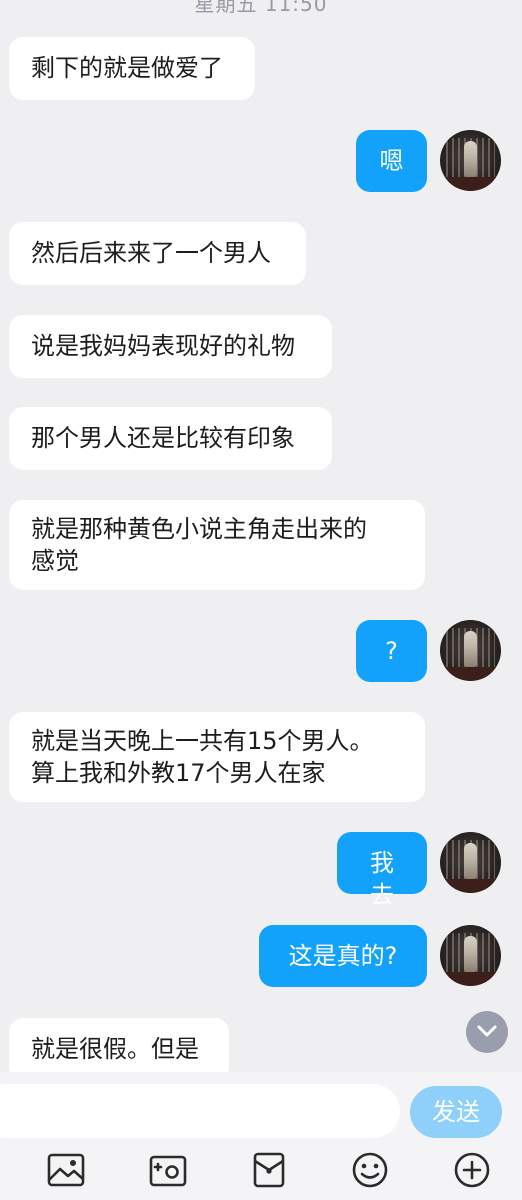  I want to click on incoming-message-bubble: 就是很假。但是, so click(119, 1045).